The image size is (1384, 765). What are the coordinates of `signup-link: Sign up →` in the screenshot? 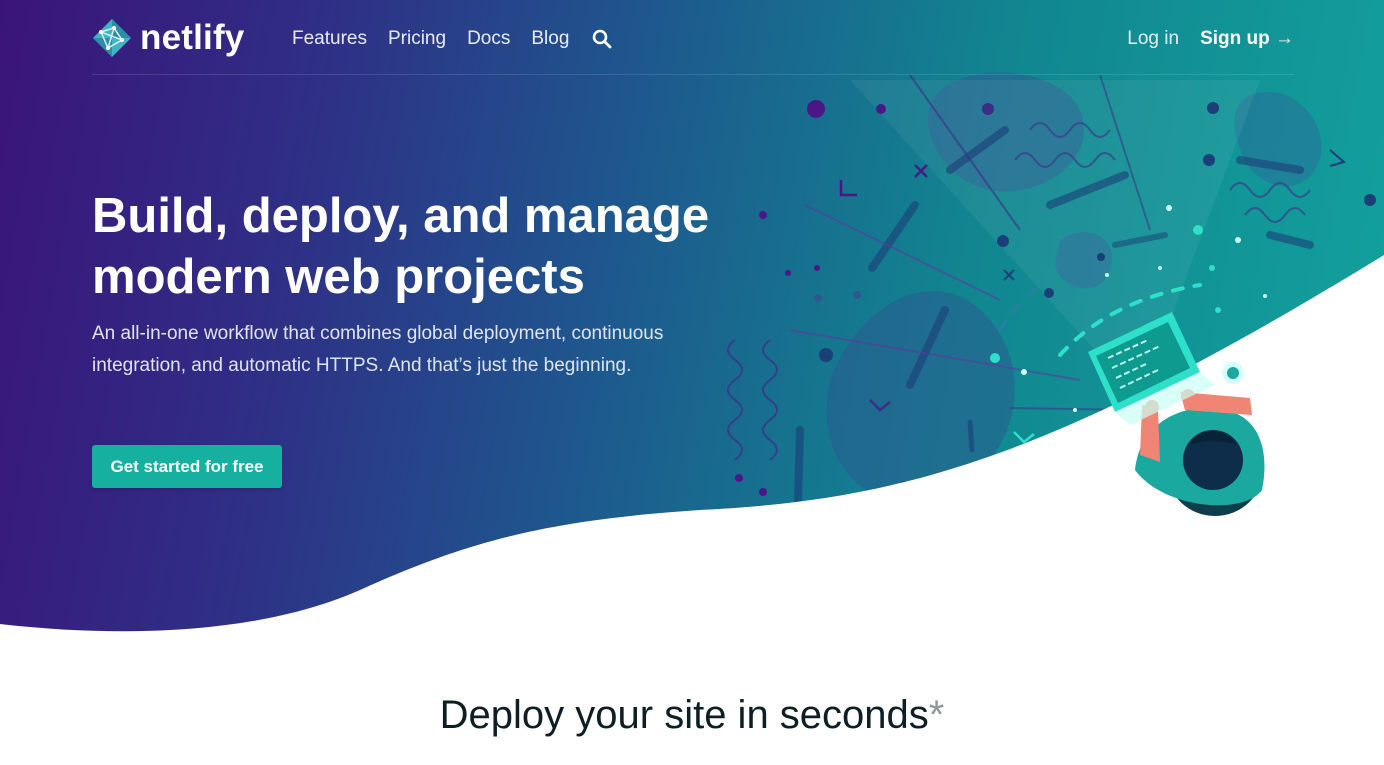 It's located at (1247, 39).